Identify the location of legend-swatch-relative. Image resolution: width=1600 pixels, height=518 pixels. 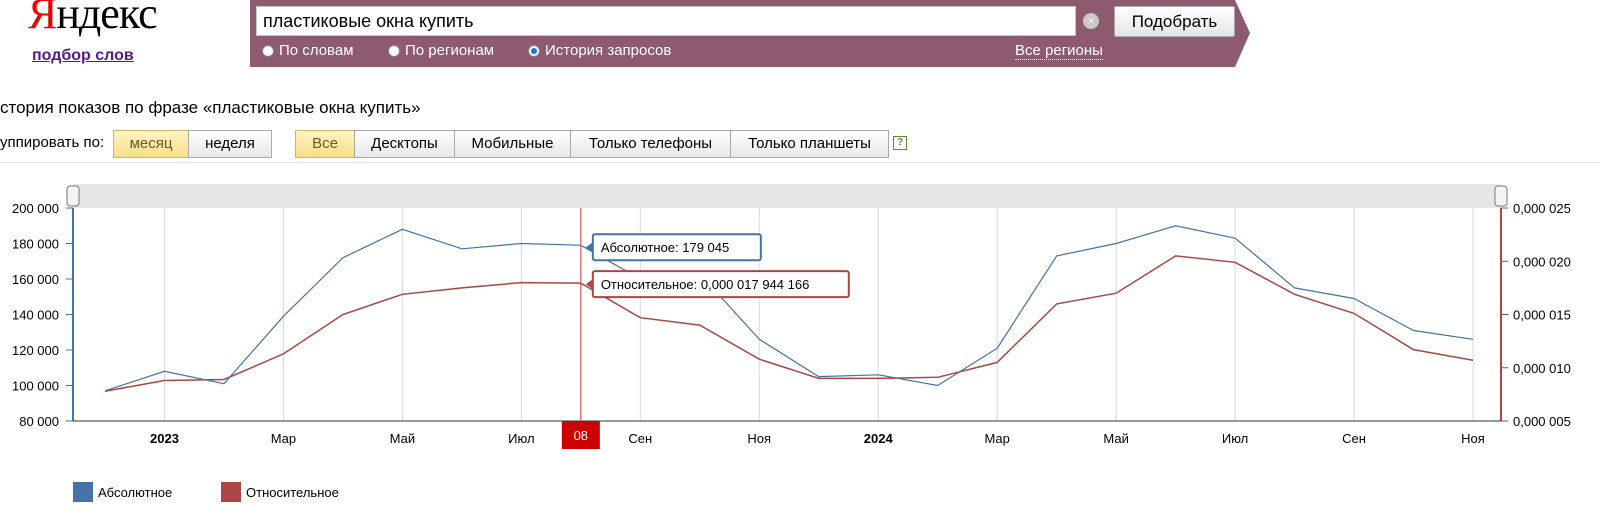
(231, 492).